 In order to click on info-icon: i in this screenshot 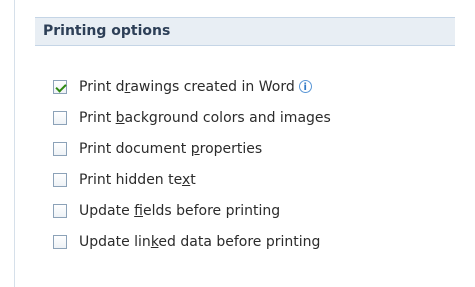, I will do `click(305, 86)`.